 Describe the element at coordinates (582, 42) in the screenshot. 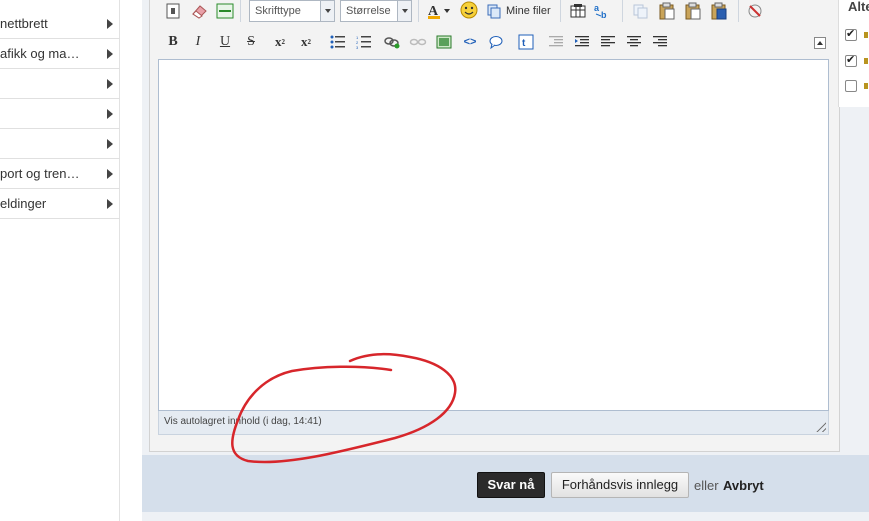

I see `indent-icon` at that location.